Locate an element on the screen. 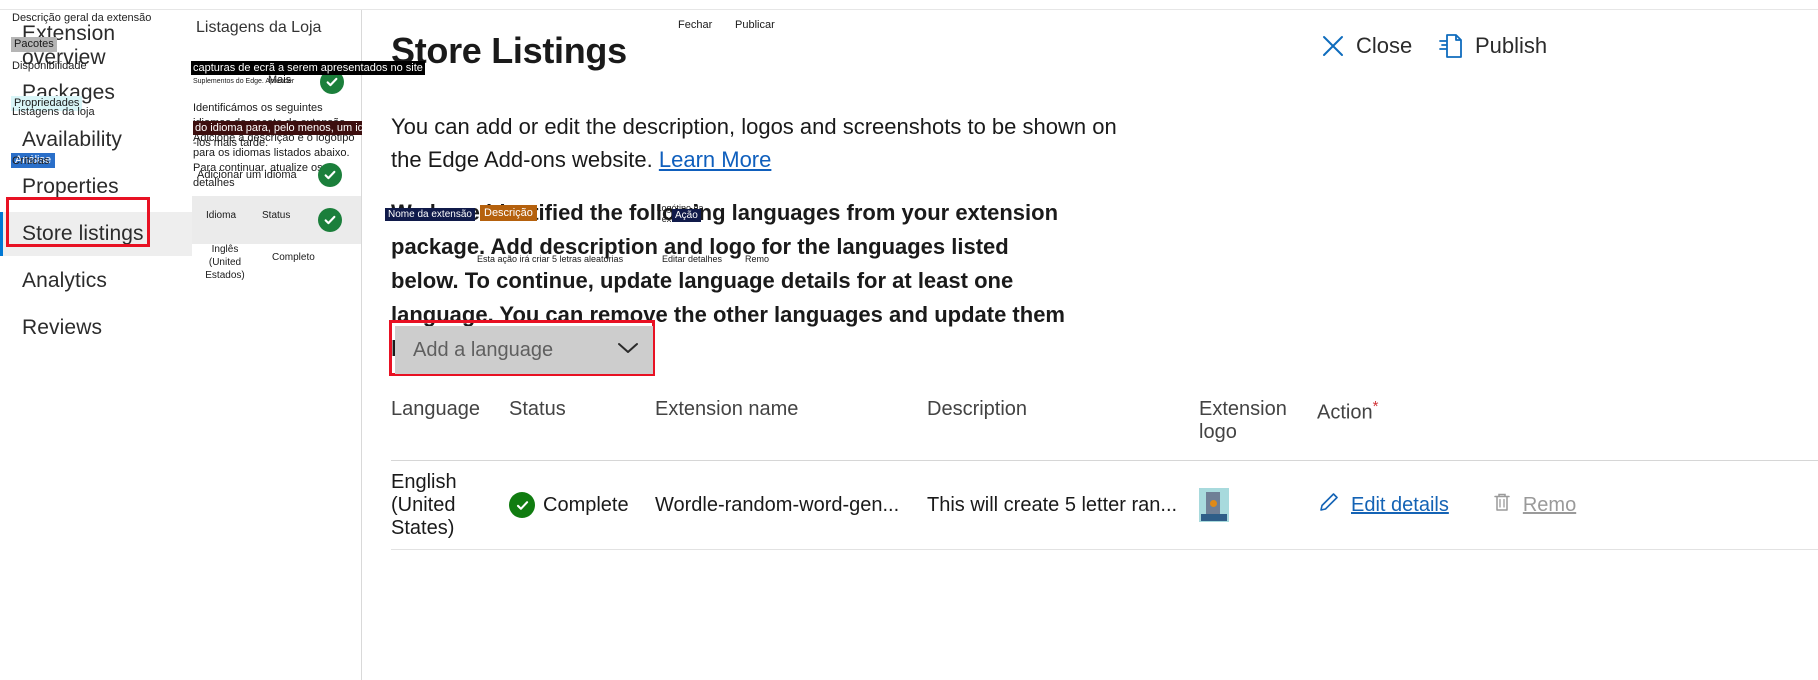  column-header-action: Action* is located at coordinates (1567, 421).